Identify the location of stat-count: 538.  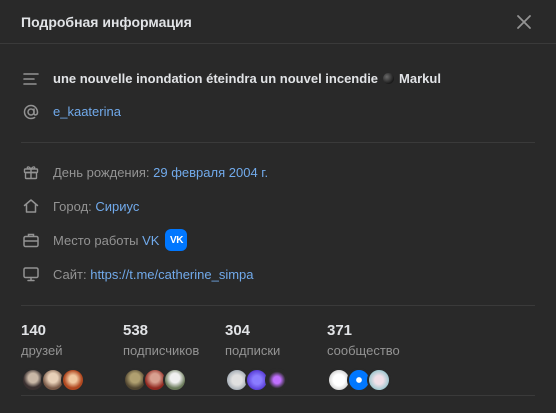
(136, 330).